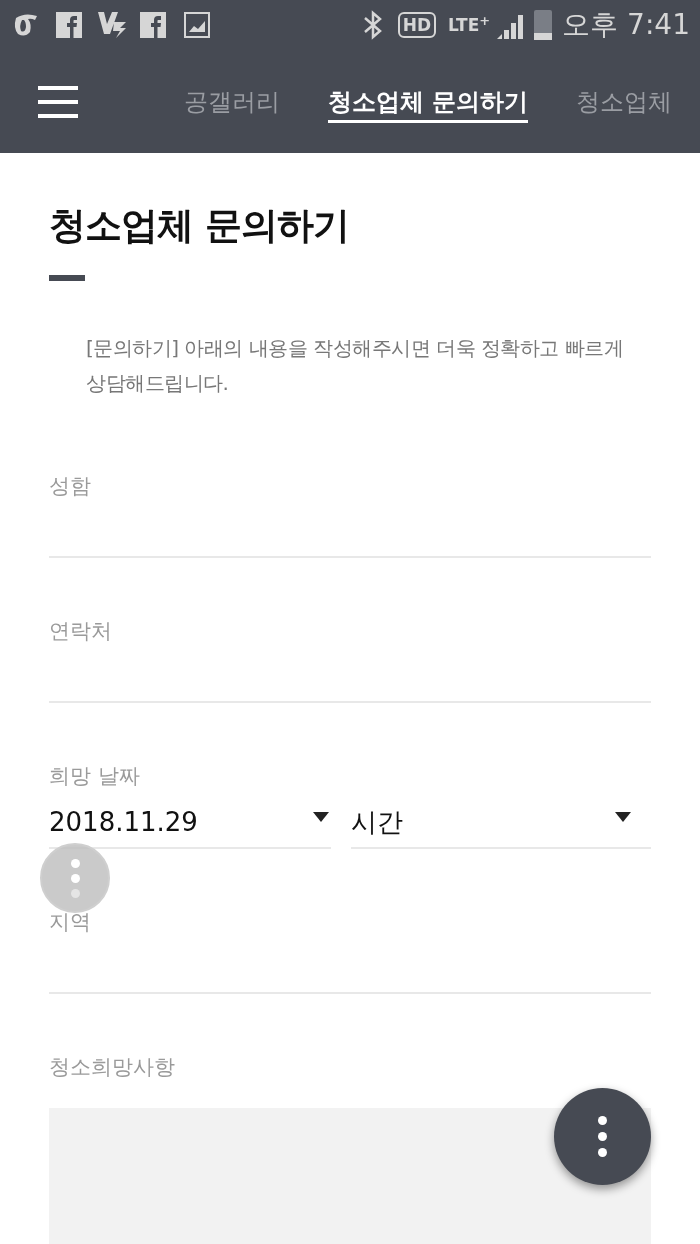 Image resolution: width=700 pixels, height=1244 pixels. Describe the element at coordinates (94, 776) in the screenshot. I see `field-label: 희망 날짜` at that location.